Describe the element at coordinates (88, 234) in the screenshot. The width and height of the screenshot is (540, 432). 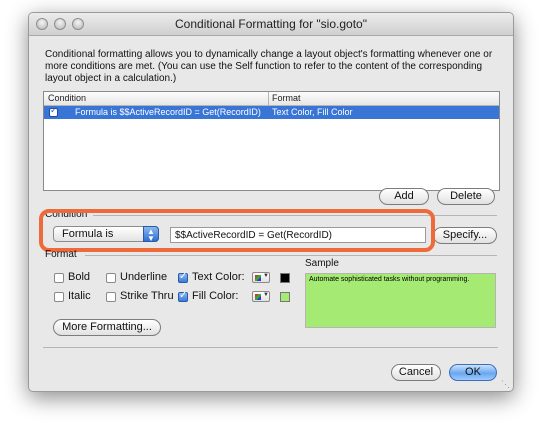
I see `condition-type-value: Formula is` at that location.